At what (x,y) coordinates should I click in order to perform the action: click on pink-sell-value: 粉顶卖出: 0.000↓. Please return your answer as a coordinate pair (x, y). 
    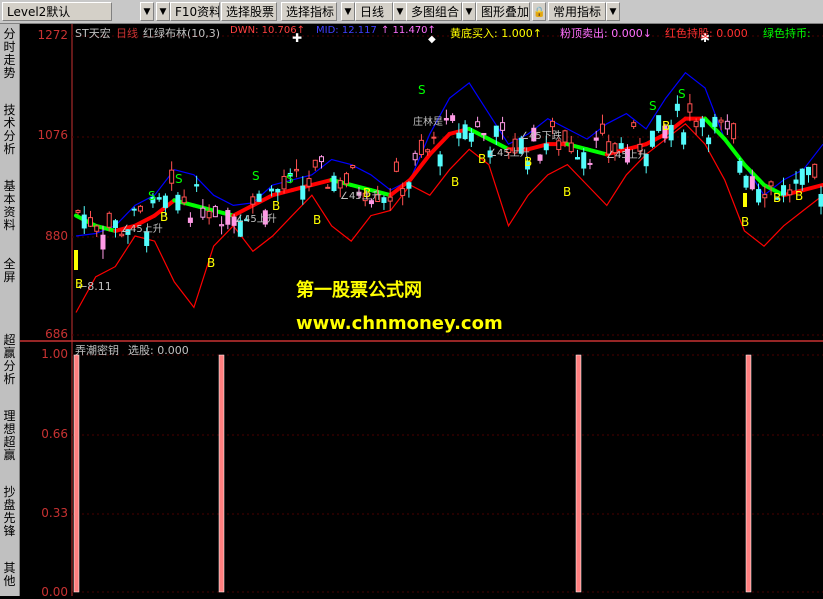
    Looking at the image, I should click on (606, 33).